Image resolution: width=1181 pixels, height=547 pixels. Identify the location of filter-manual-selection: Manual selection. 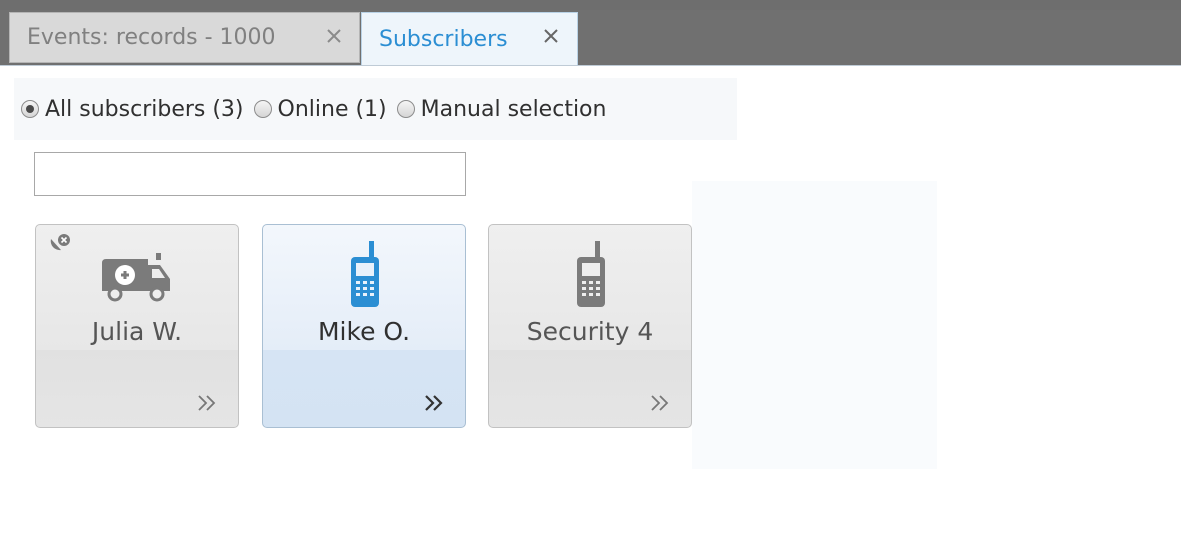
(501, 109).